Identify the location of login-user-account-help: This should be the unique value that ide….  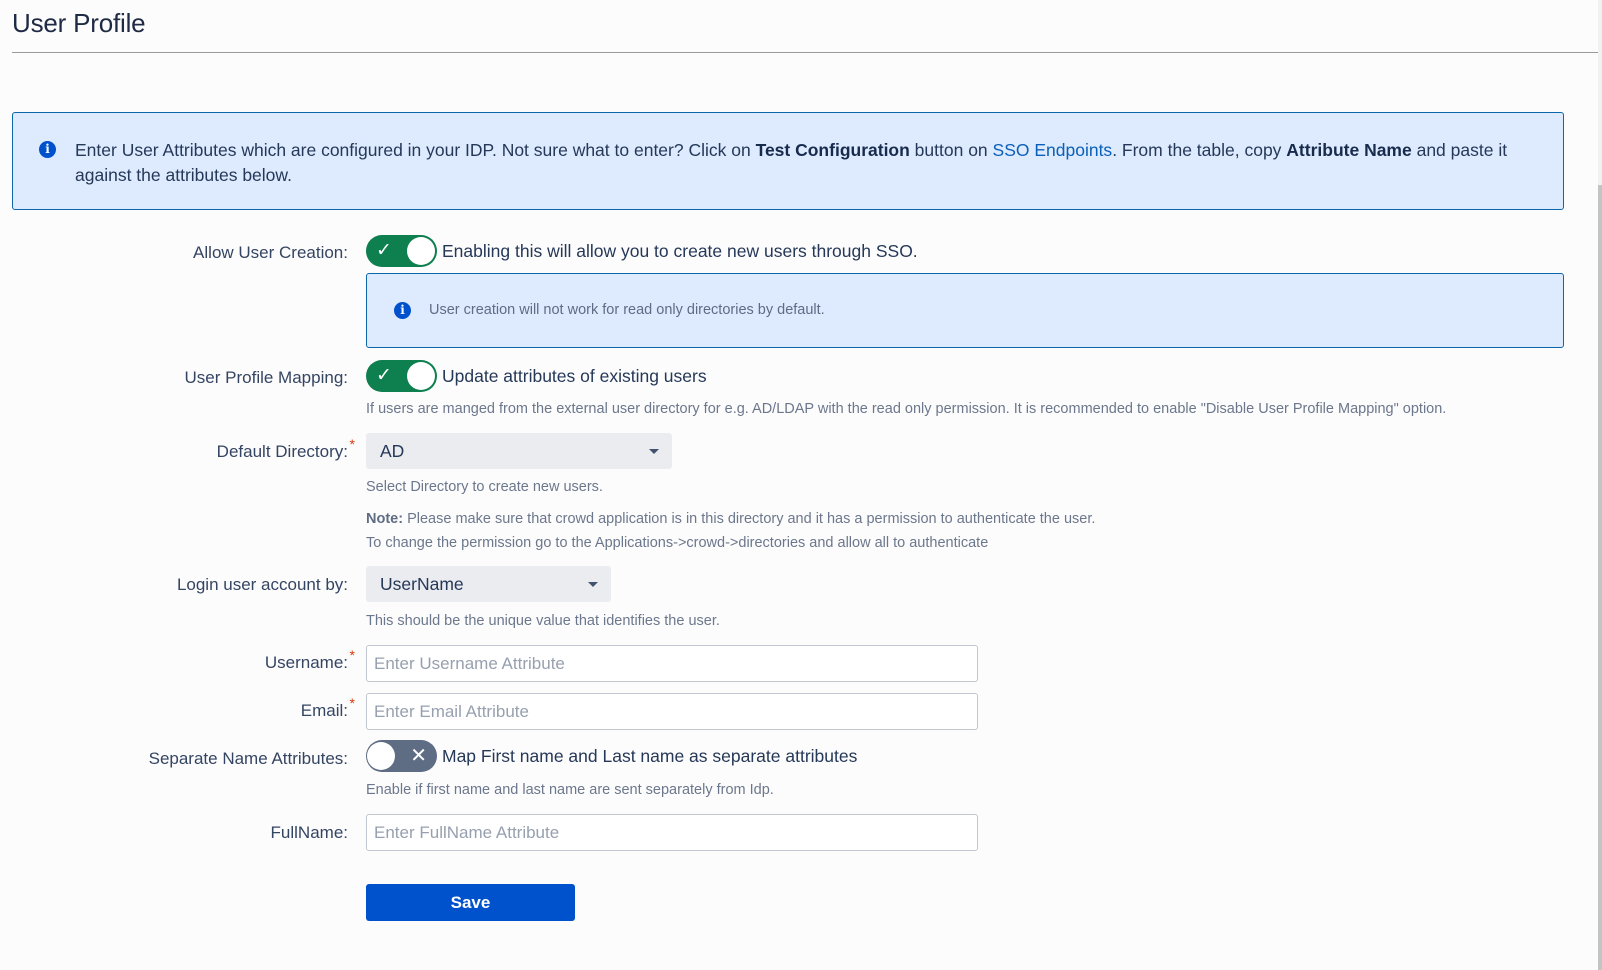
(543, 621).